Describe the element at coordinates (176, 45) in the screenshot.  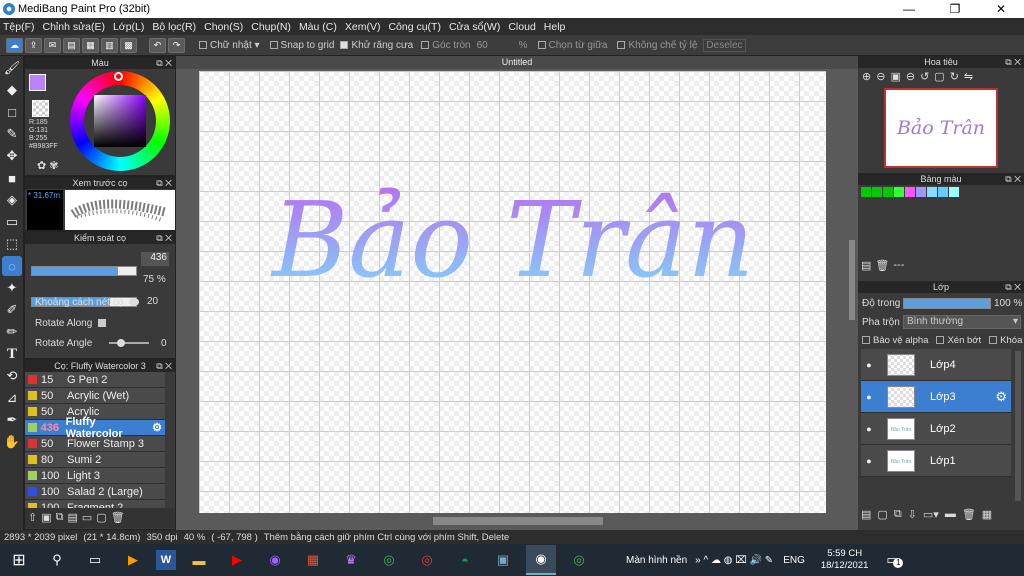
I see `redo-icon: ↷` at that location.